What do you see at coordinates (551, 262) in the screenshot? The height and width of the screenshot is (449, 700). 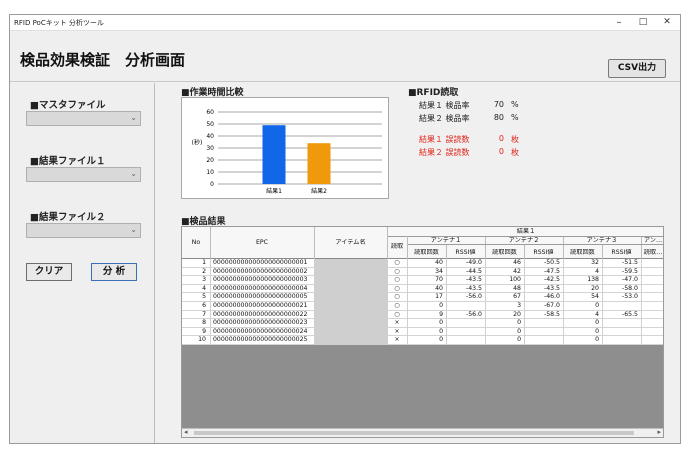 I see `cell-a2r: -50.5` at bounding box center [551, 262].